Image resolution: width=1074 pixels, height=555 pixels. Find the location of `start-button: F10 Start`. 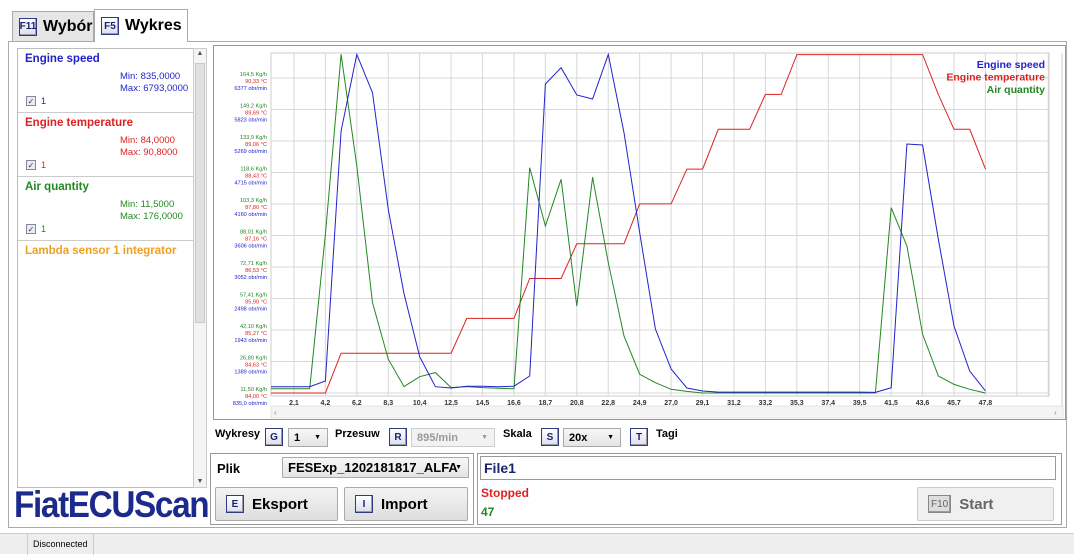

start-button: F10 Start is located at coordinates (985, 504).